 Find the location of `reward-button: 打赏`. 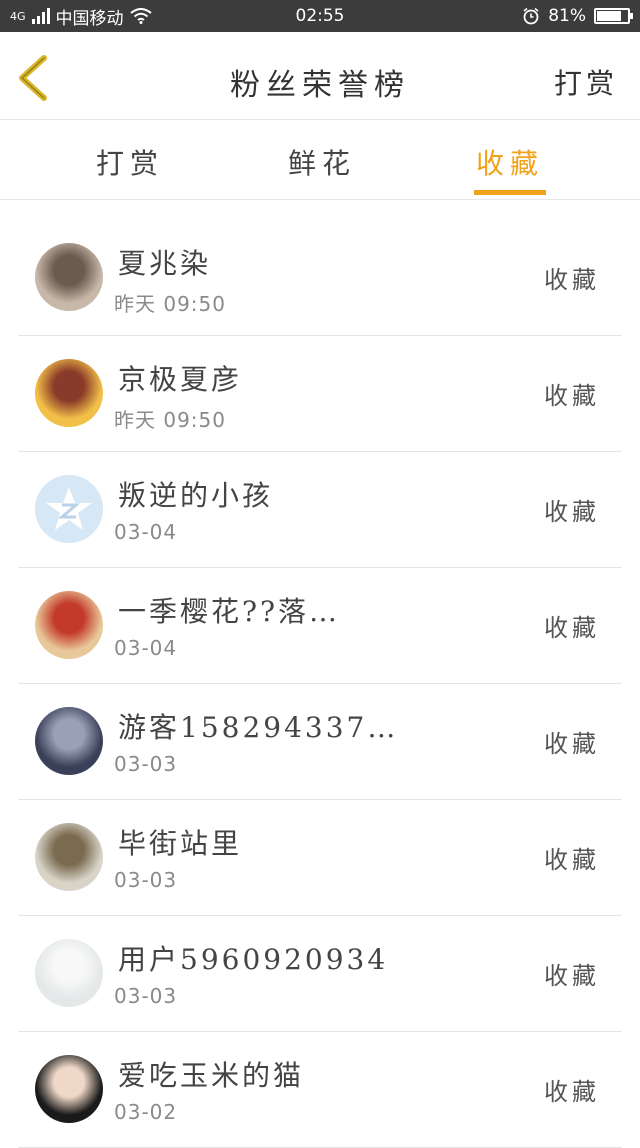

reward-button: 打赏 is located at coordinates (586, 82).